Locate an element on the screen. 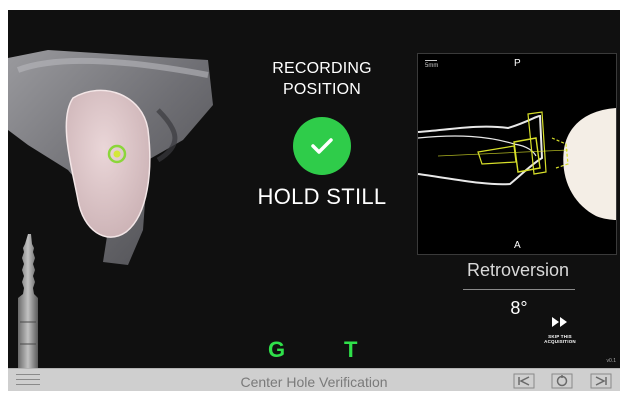  previous-step-icon is located at coordinates (524, 381).